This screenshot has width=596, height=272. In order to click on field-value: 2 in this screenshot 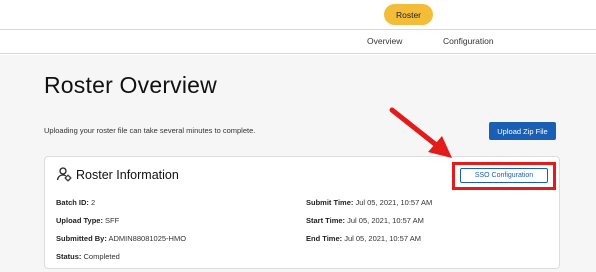, I will do `click(93, 202)`.